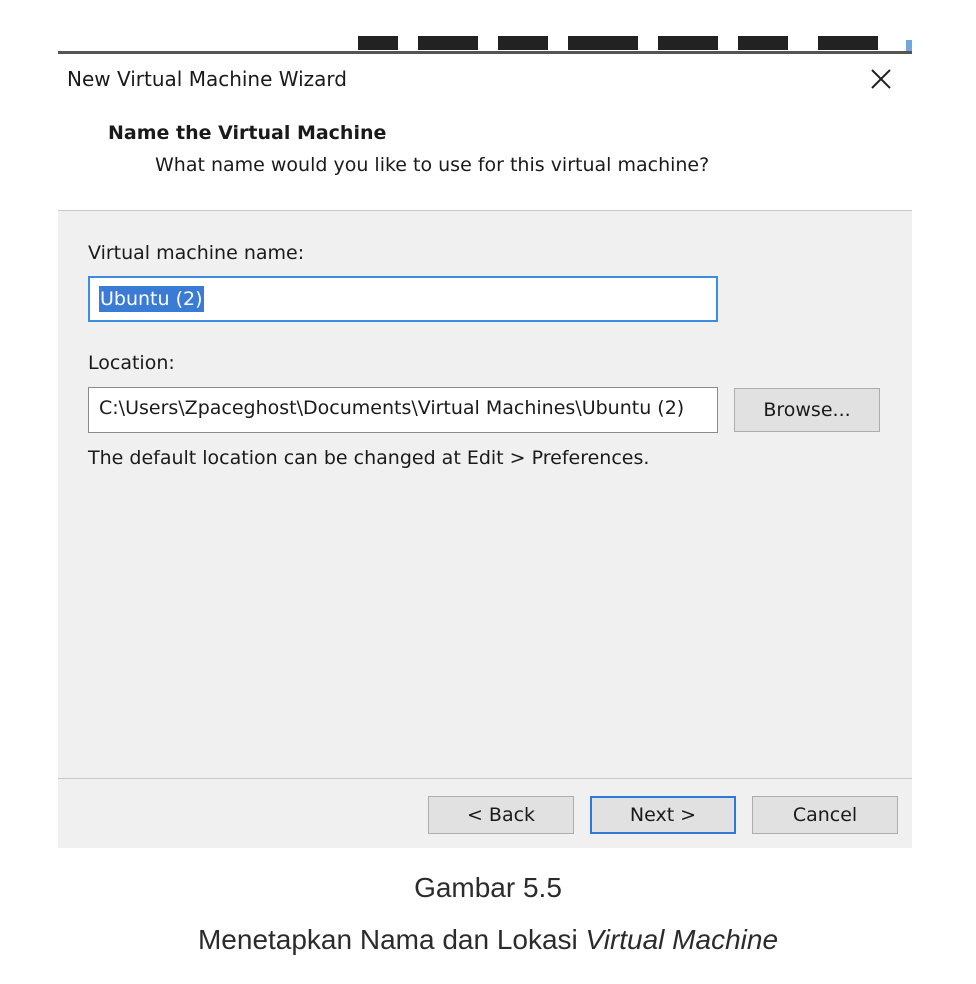 The width and height of the screenshot is (976, 984). What do you see at coordinates (196, 253) in the screenshot?
I see `vm-name-label: Virtual machine name:` at bounding box center [196, 253].